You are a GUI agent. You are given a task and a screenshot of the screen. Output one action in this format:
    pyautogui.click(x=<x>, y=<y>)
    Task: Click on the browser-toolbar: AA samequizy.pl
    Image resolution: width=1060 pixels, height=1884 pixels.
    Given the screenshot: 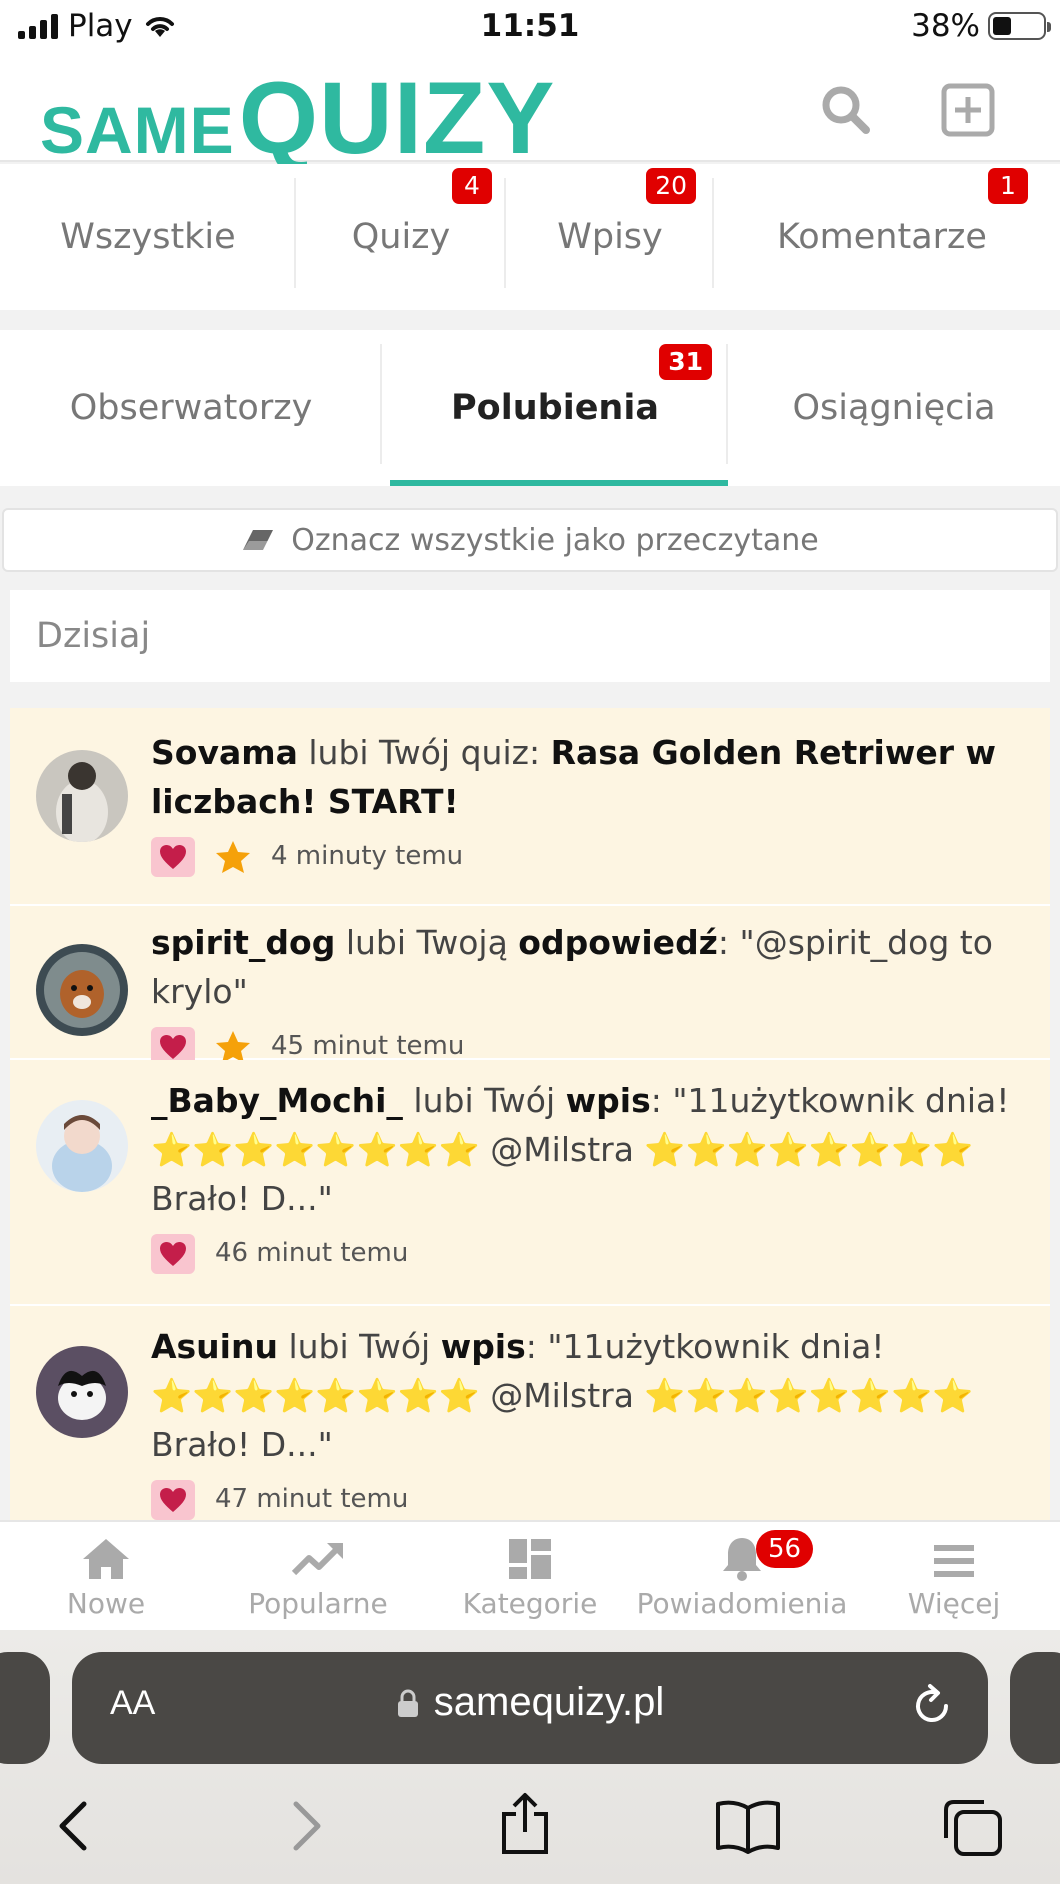 What is the action you would take?
    pyautogui.click(x=530, y=1757)
    